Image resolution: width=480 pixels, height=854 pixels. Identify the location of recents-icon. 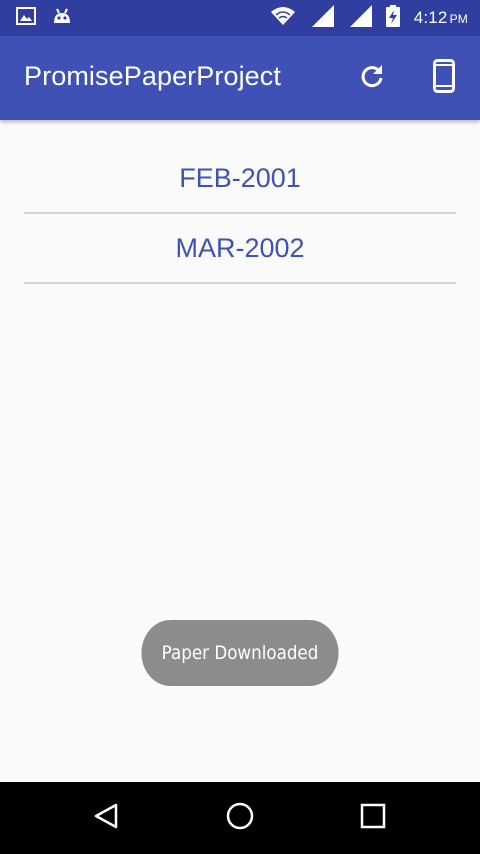
(373, 818).